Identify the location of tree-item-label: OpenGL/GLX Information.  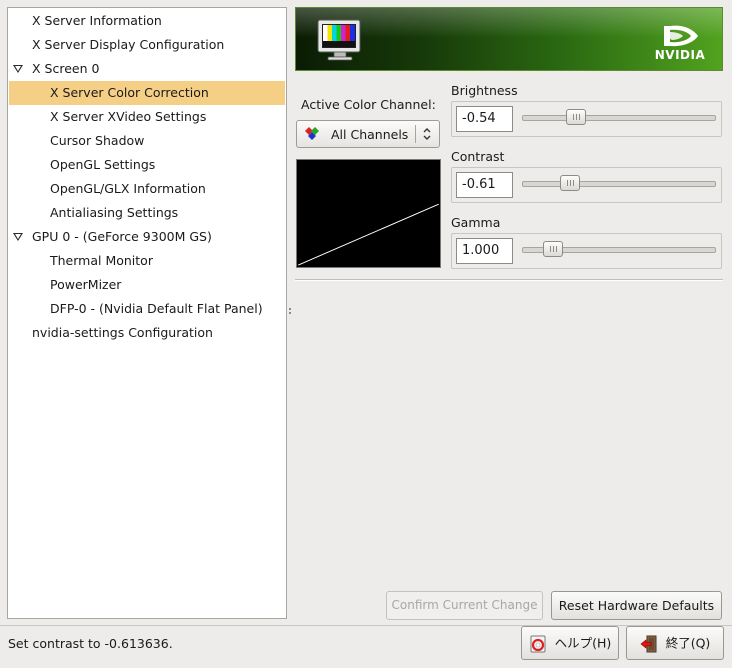
(128, 188).